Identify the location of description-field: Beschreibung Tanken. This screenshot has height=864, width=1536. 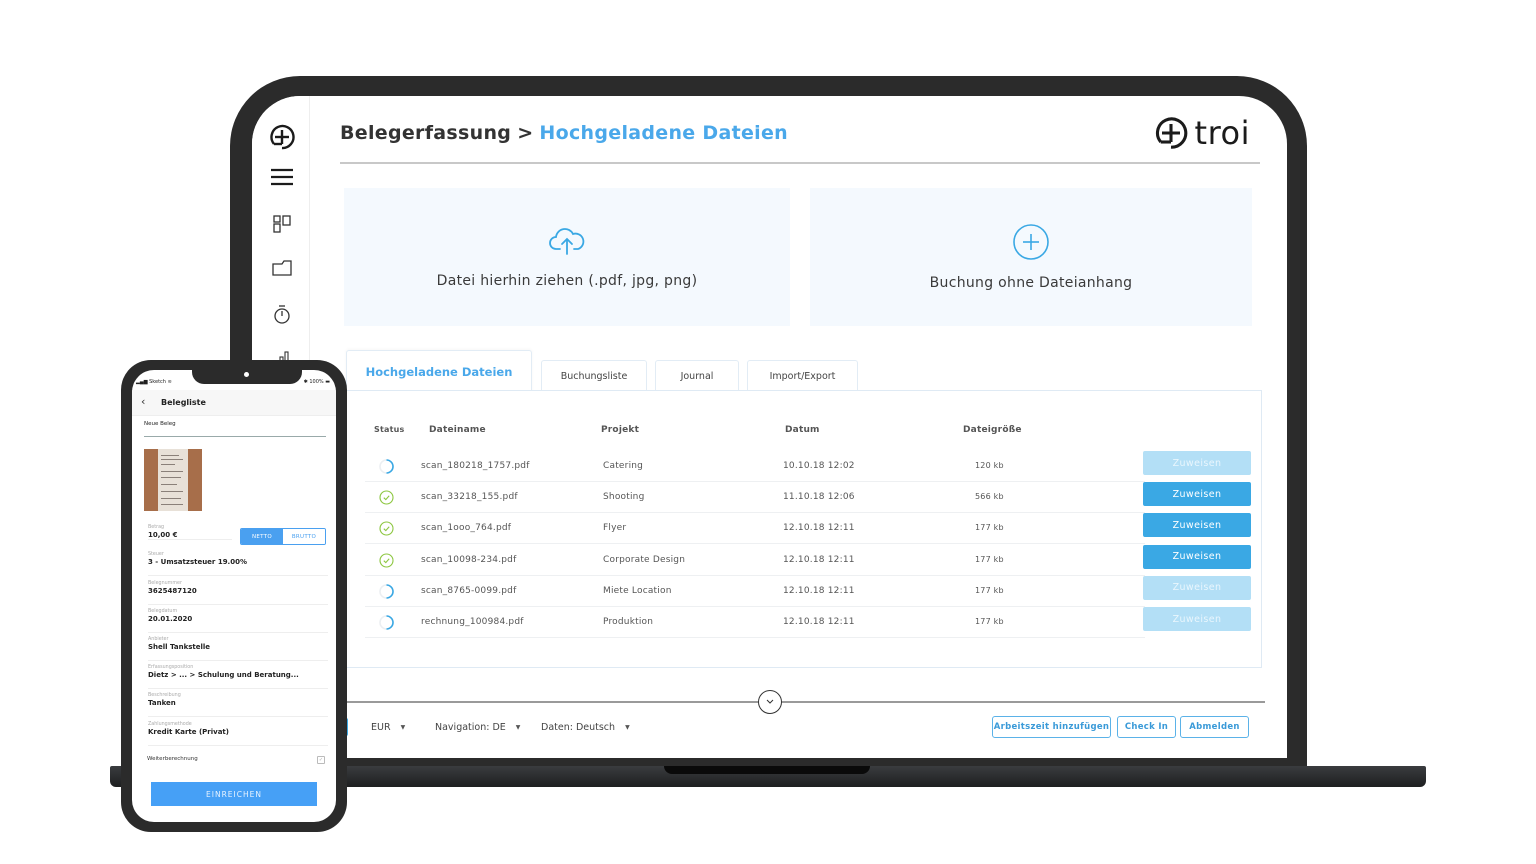
(238, 705).